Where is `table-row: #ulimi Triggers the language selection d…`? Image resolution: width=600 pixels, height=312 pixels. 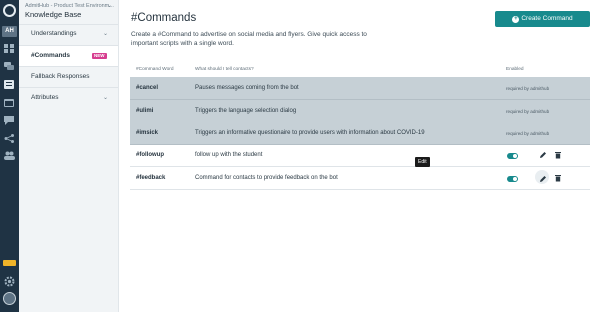
table-row: #ulimi Triggers the language selection d… is located at coordinates (360, 111).